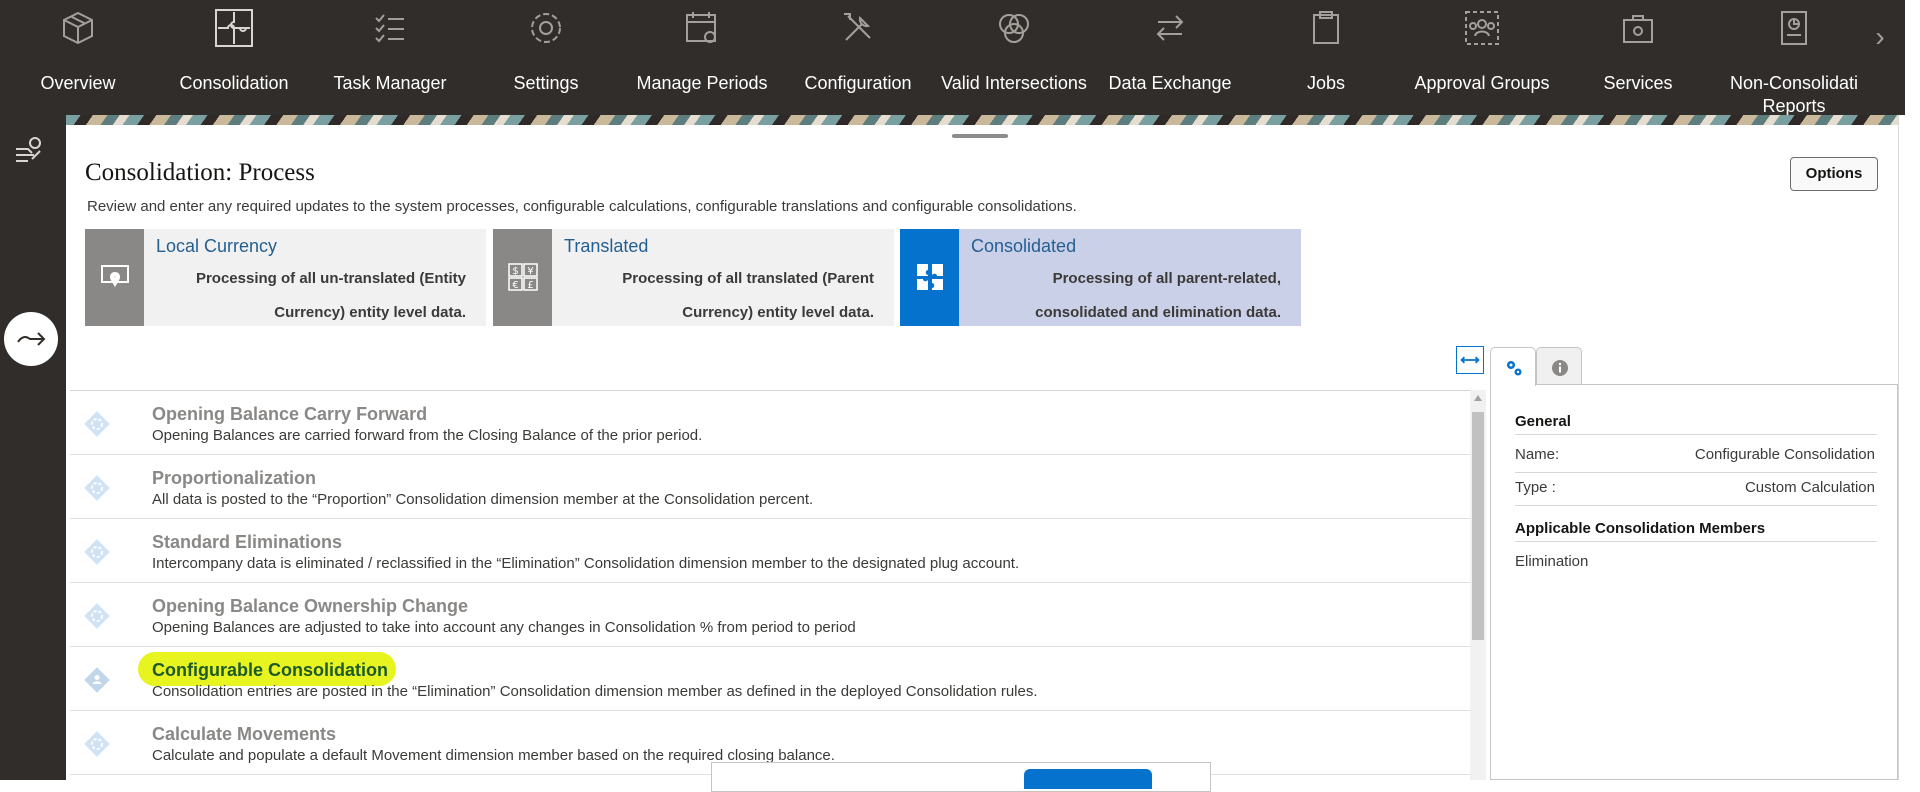 The width and height of the screenshot is (1920, 792). I want to click on location-pin-icon, so click(114, 277).